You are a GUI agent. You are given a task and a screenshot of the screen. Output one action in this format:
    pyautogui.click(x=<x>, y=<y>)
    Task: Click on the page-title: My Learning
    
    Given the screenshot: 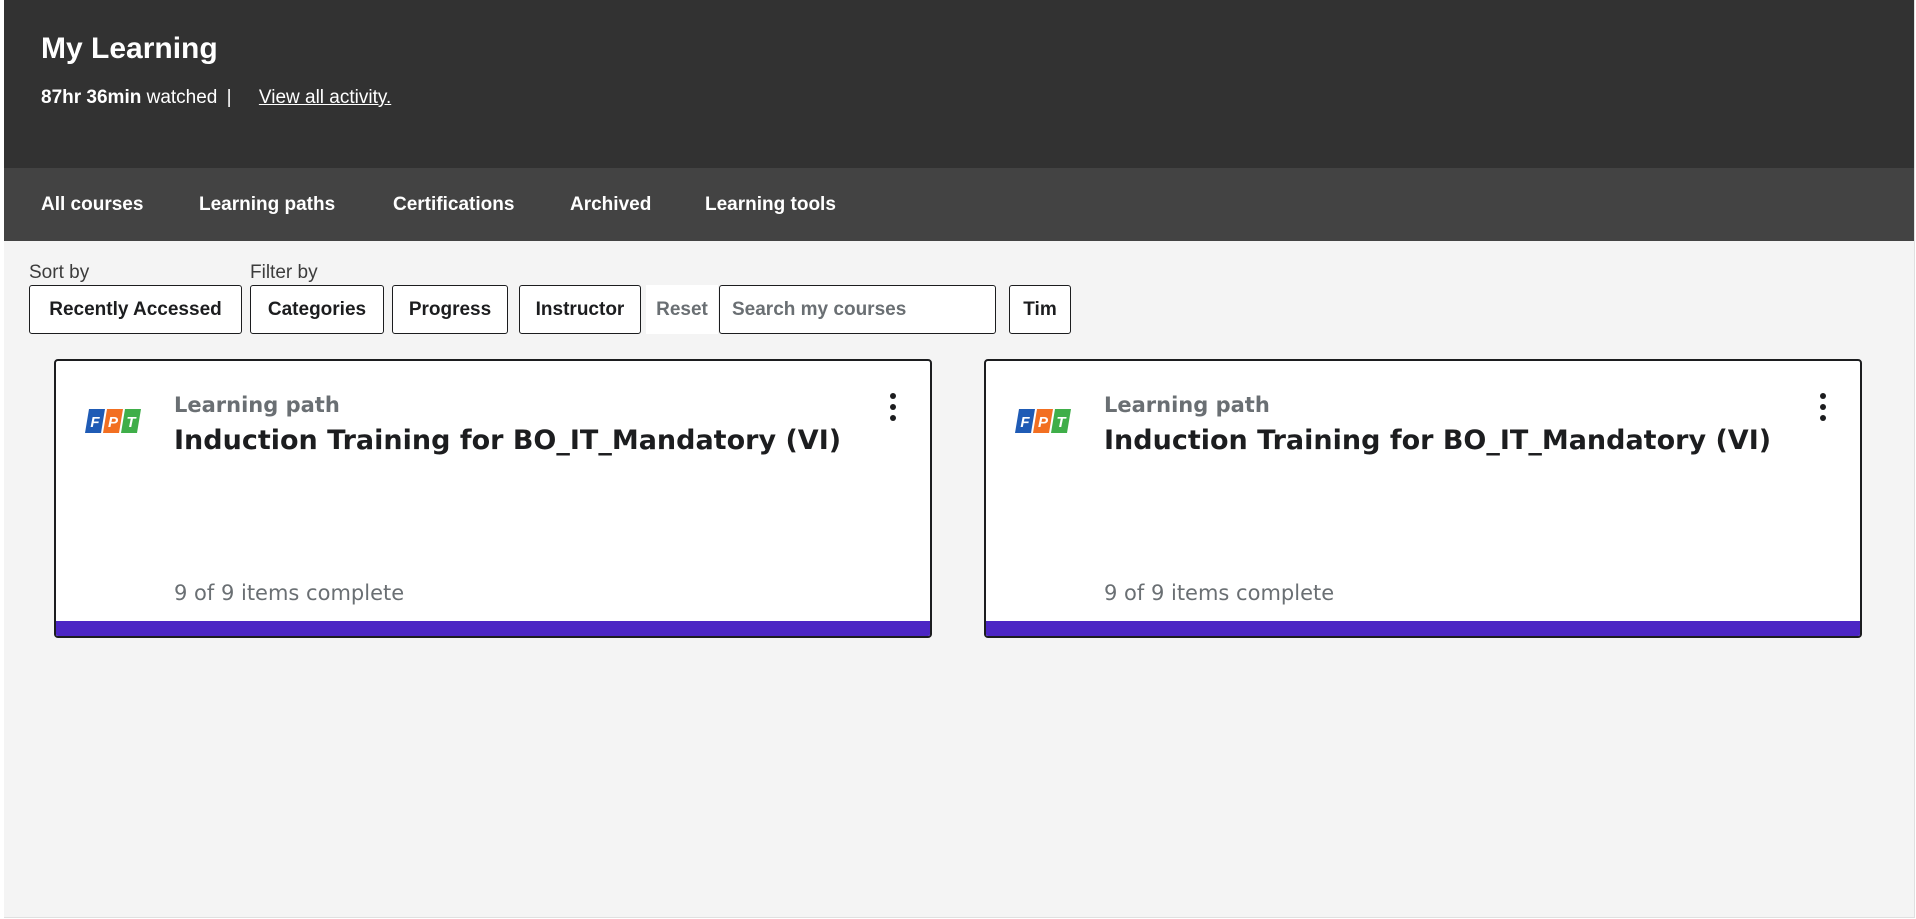 What is the action you would take?
    pyautogui.click(x=129, y=48)
    